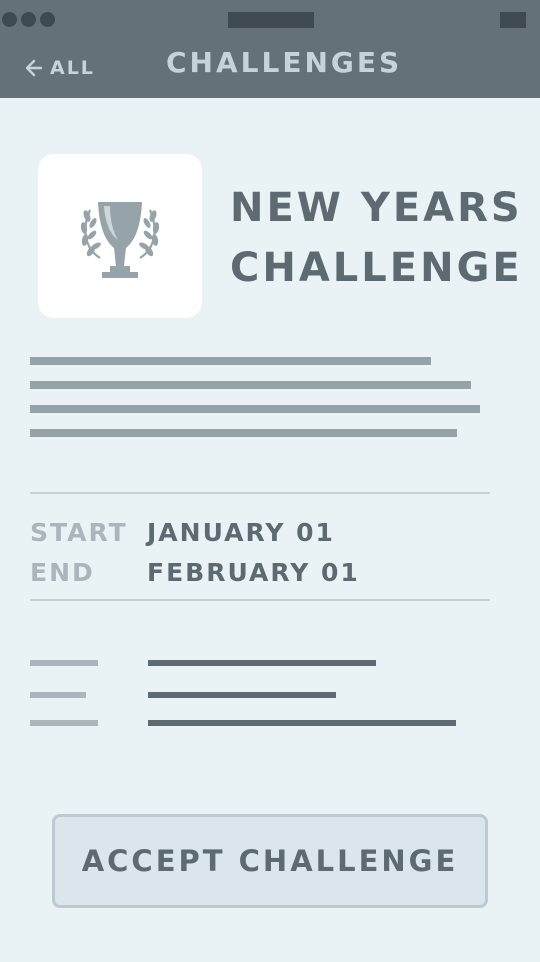 The height and width of the screenshot is (962, 540). What do you see at coordinates (241, 532) in the screenshot?
I see `start-value: JANUARY 01` at bounding box center [241, 532].